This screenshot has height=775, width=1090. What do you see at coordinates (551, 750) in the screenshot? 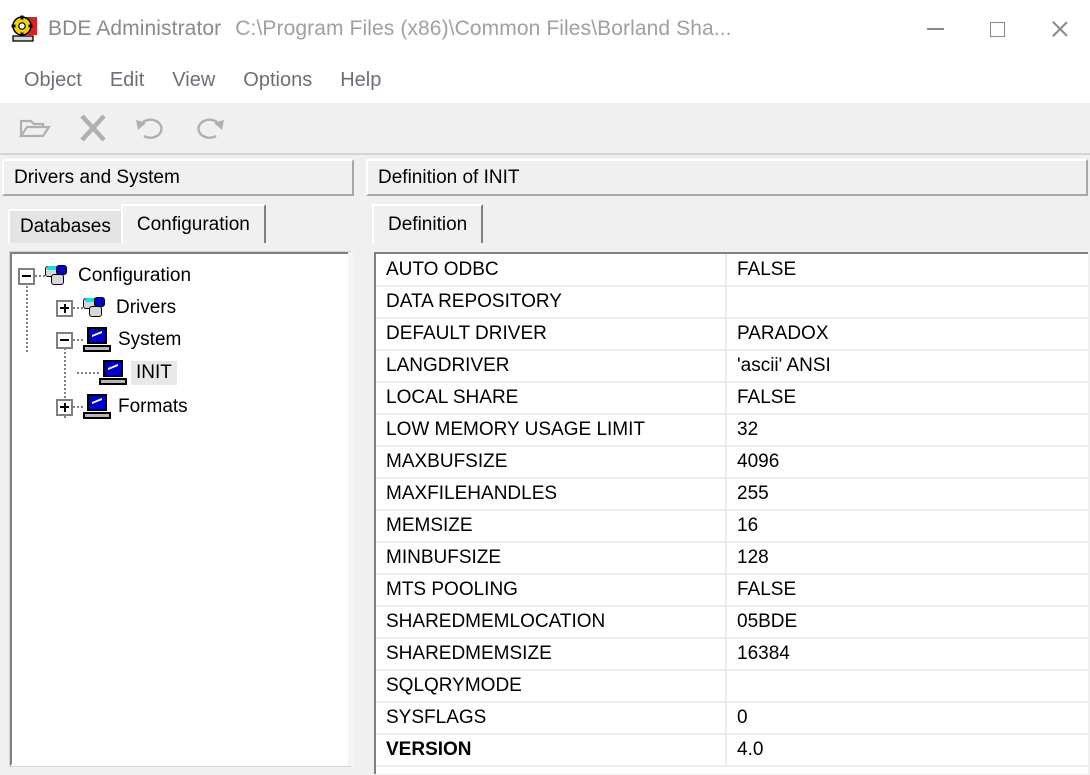
I see `definition-key-cell: VERSION` at bounding box center [551, 750].